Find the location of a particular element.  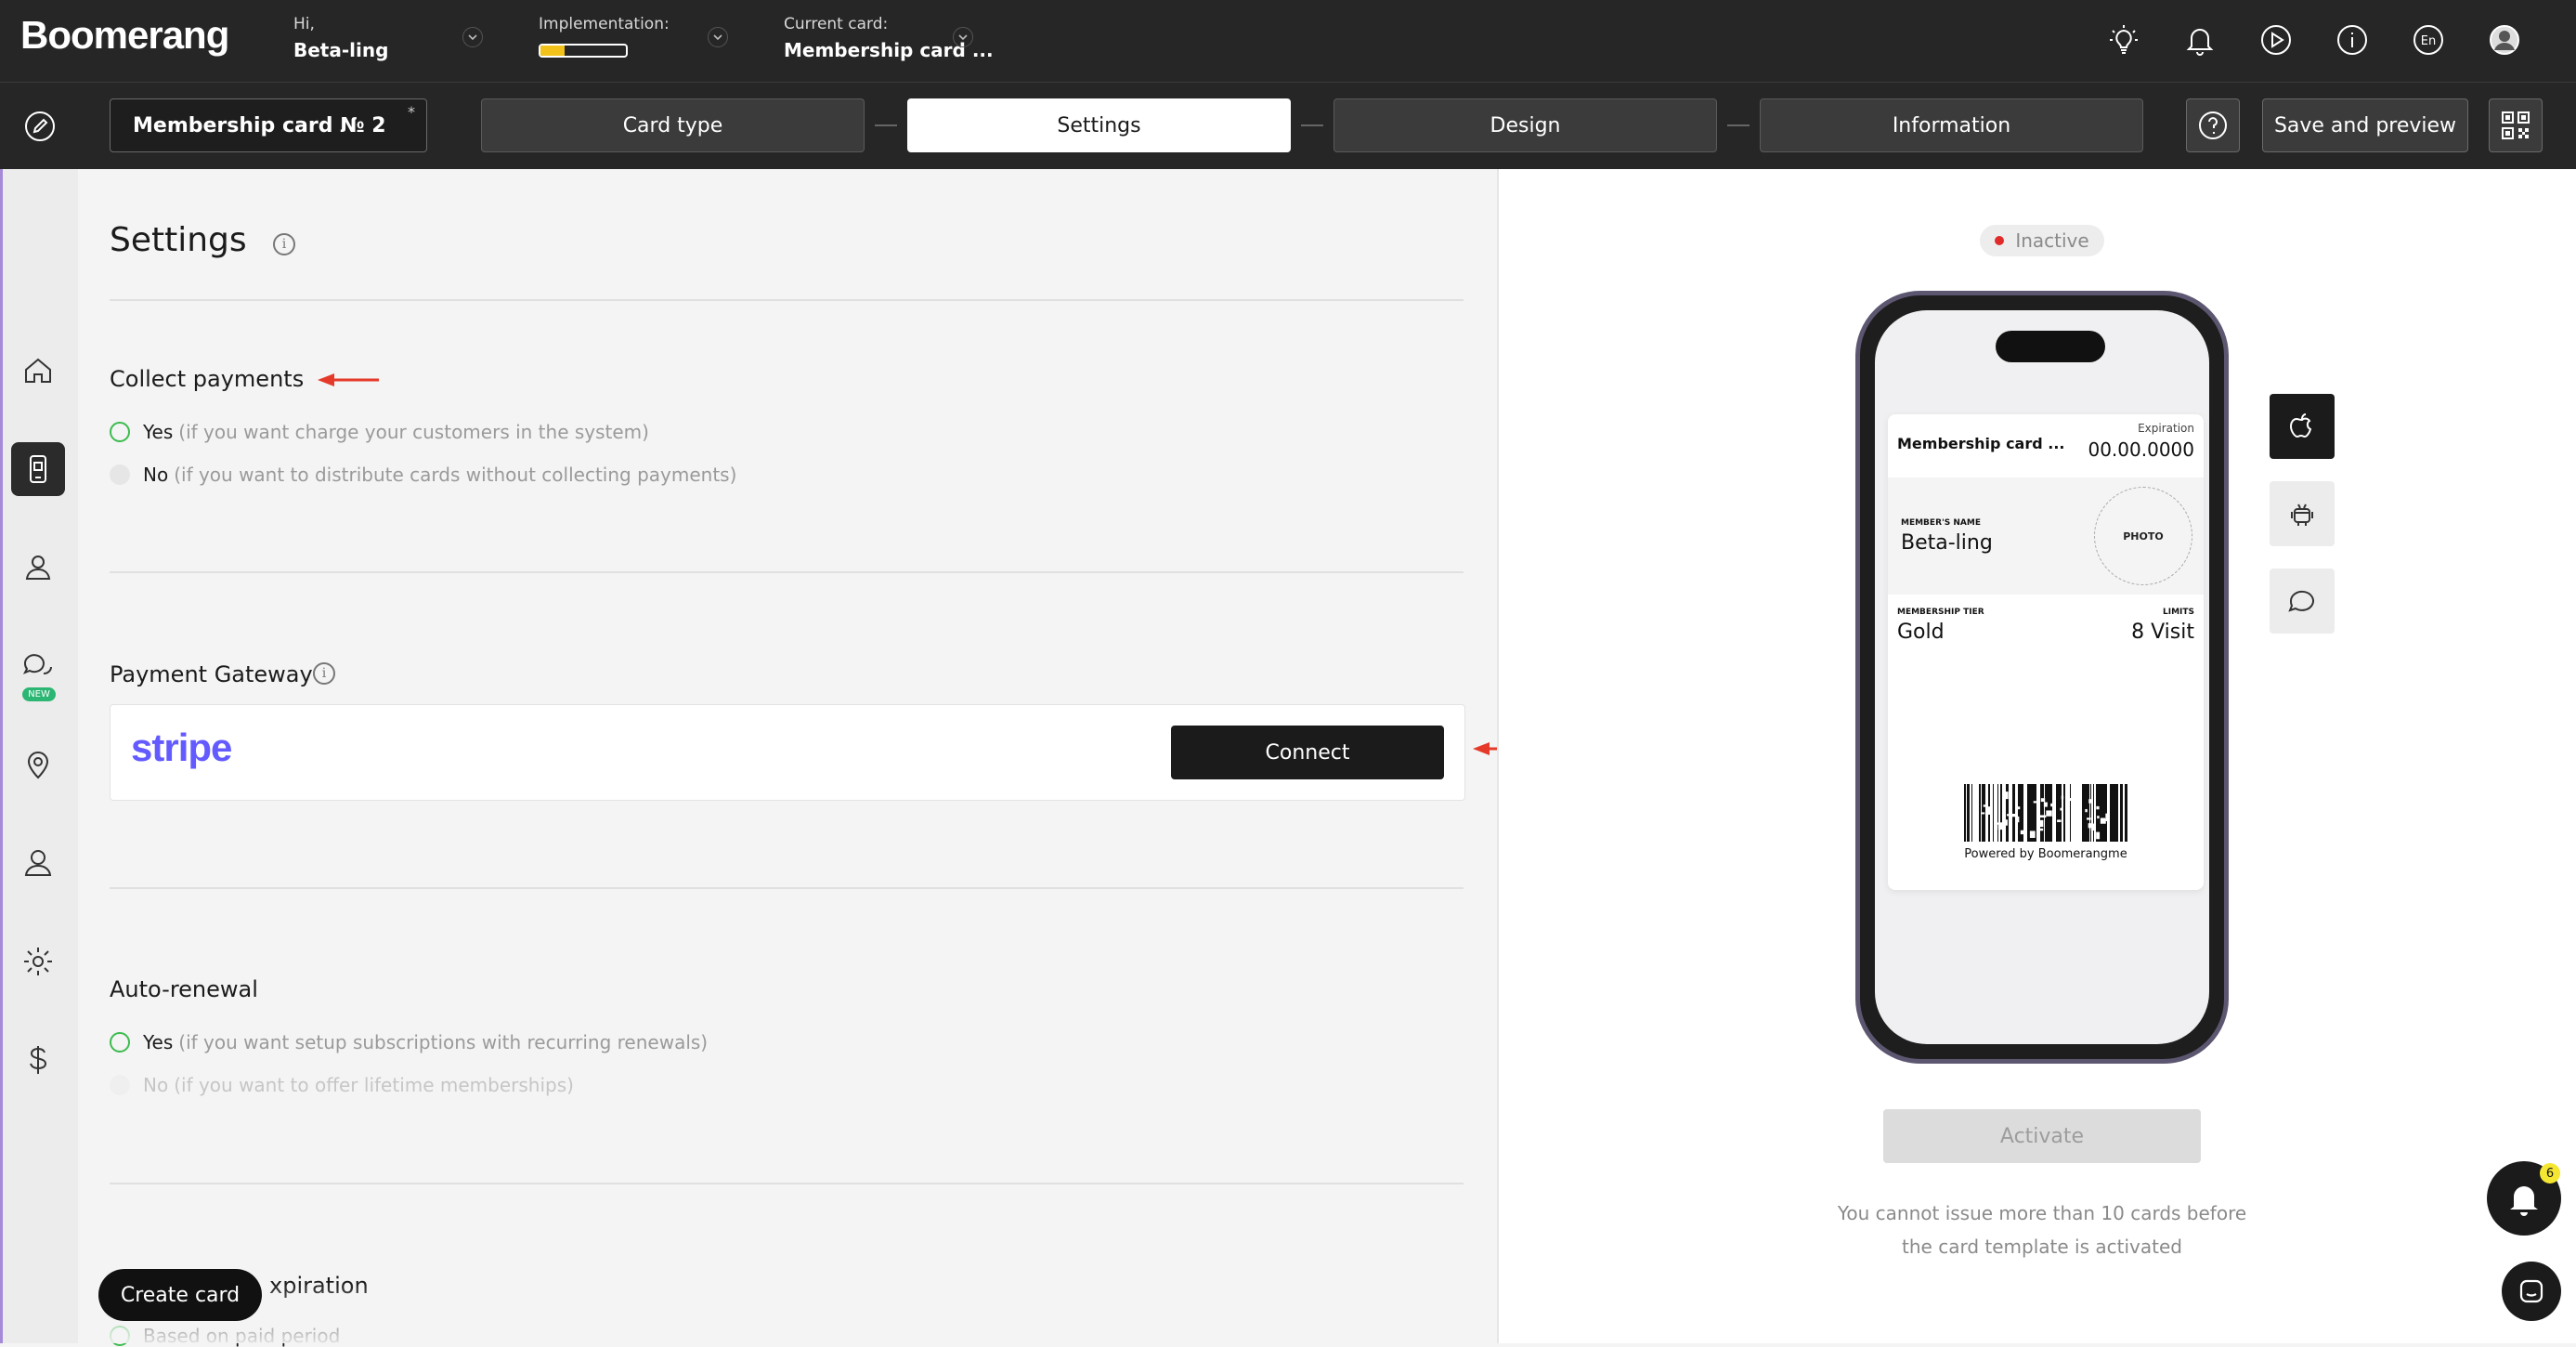

lightbulb-icon is located at coordinates (2124, 39).